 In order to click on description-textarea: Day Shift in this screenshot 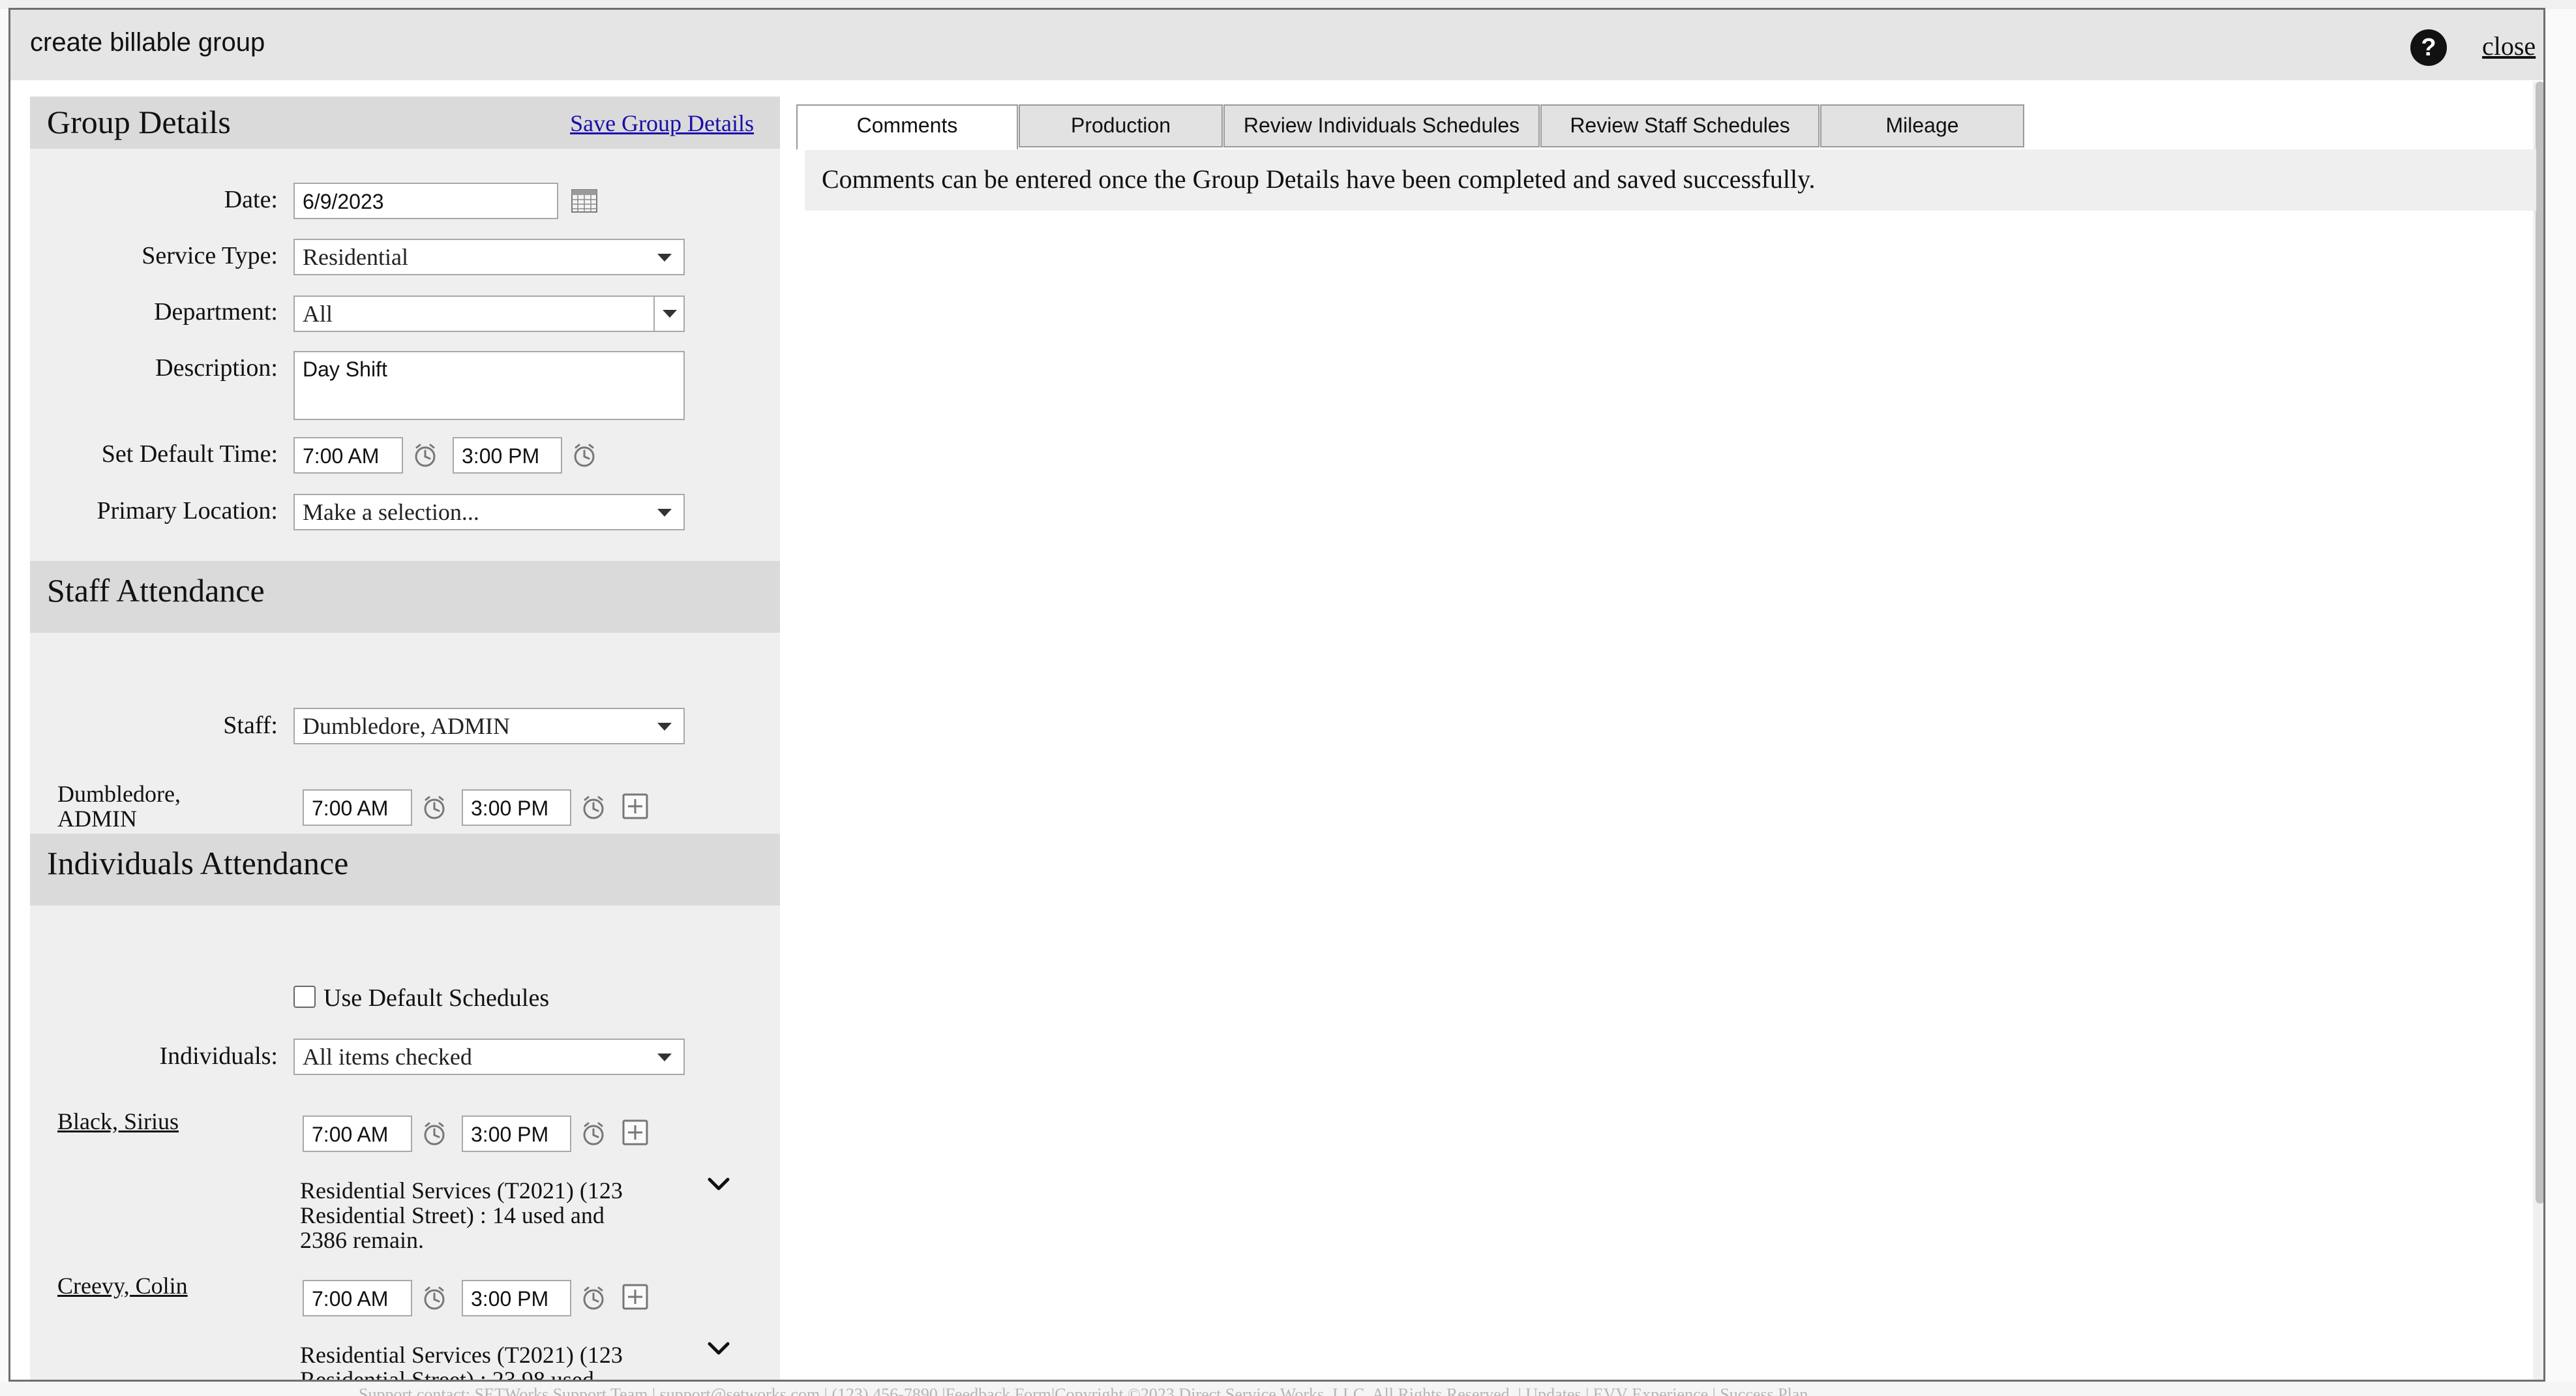, I will do `click(489, 386)`.